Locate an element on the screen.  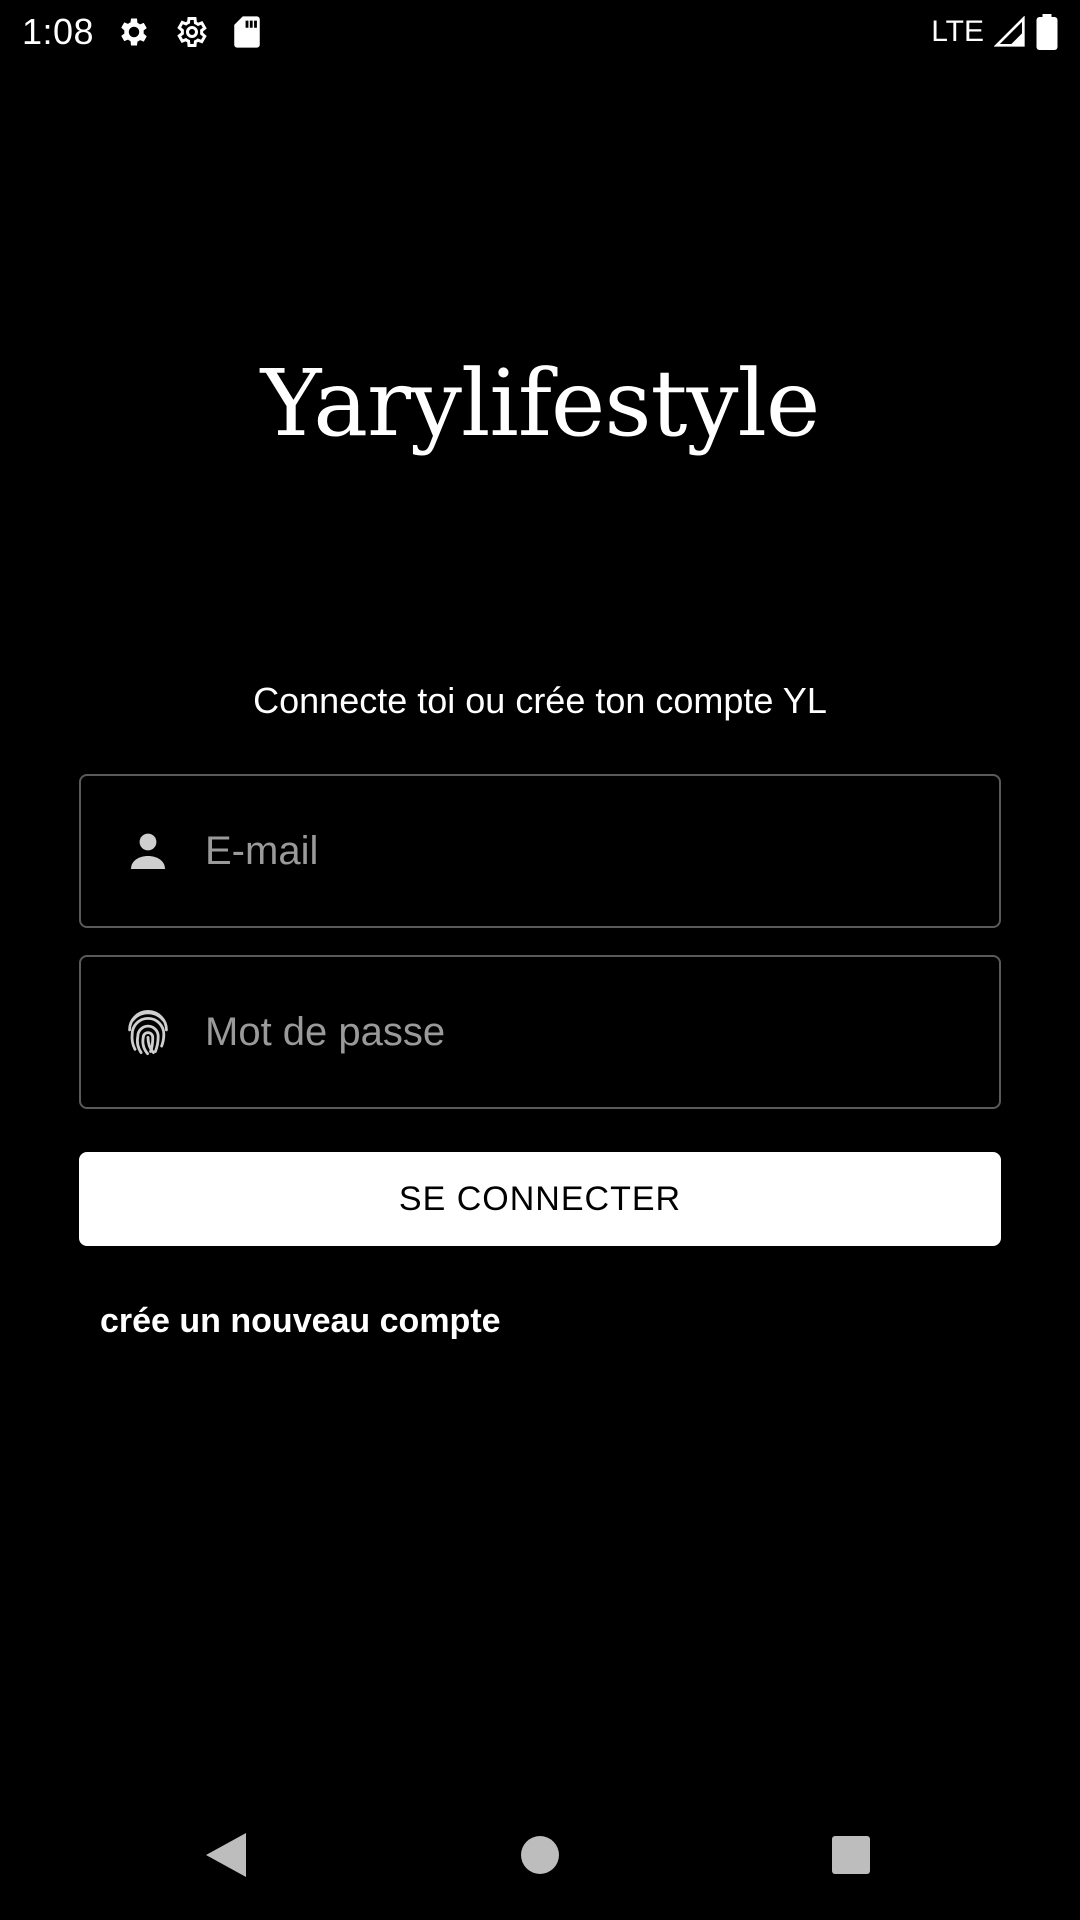
recents-icon is located at coordinates (851, 1855).